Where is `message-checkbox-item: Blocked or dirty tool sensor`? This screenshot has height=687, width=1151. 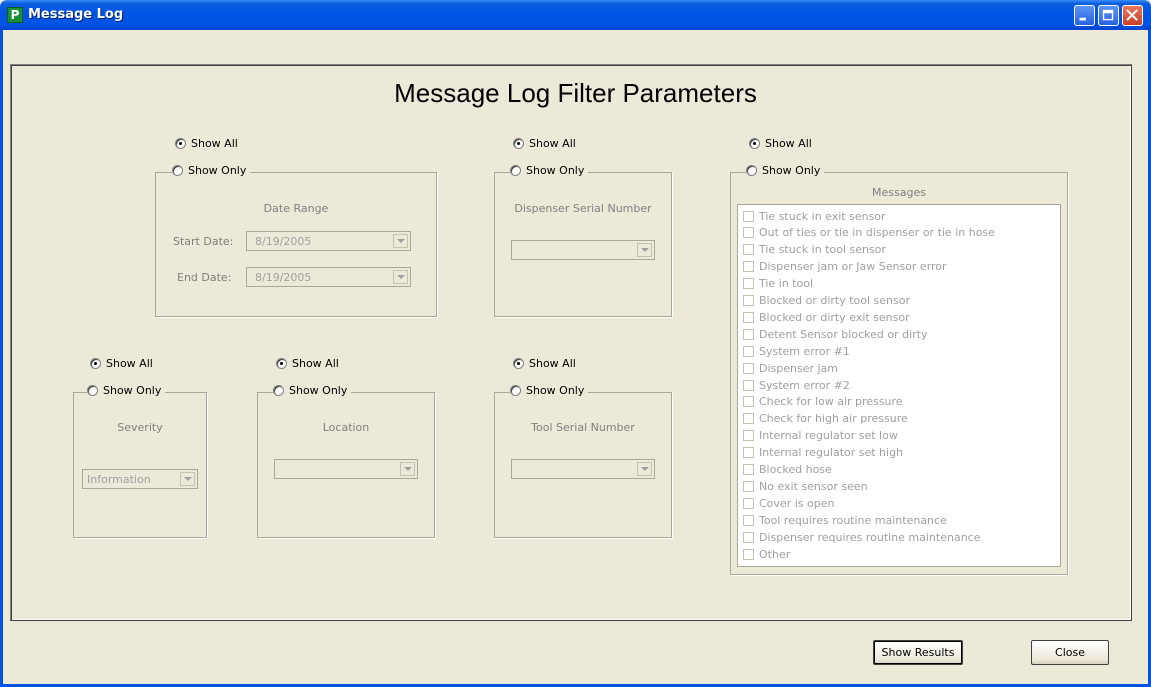 message-checkbox-item: Blocked or dirty tool sensor is located at coordinates (826, 301).